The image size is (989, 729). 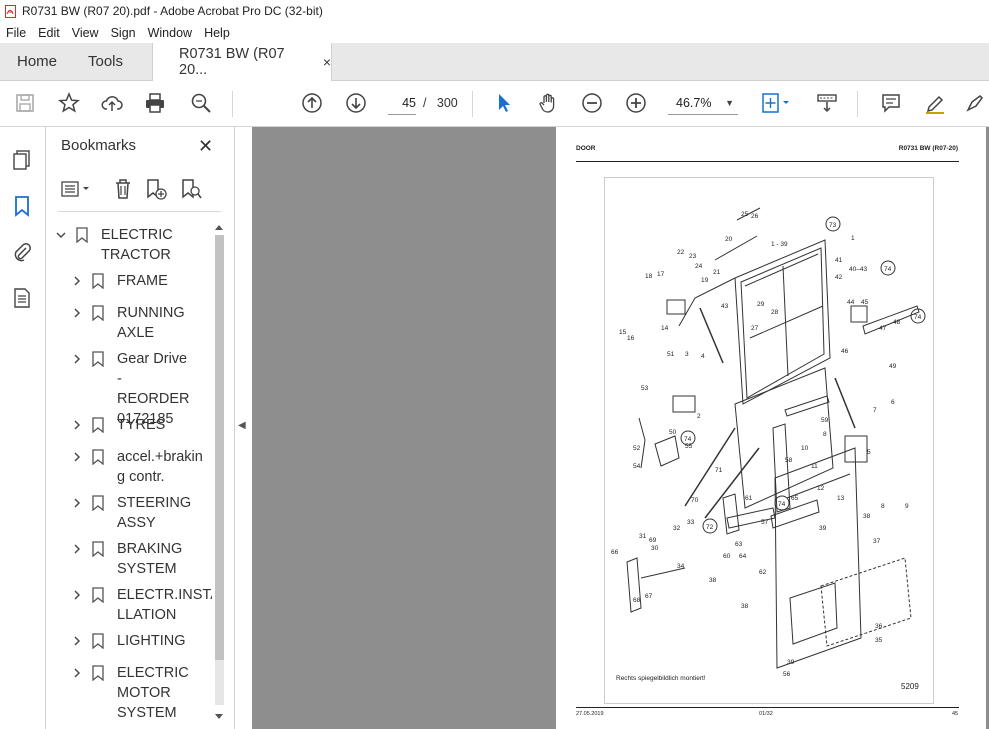 What do you see at coordinates (139, 190) in the screenshot?
I see `bookmarks-toolbar` at bounding box center [139, 190].